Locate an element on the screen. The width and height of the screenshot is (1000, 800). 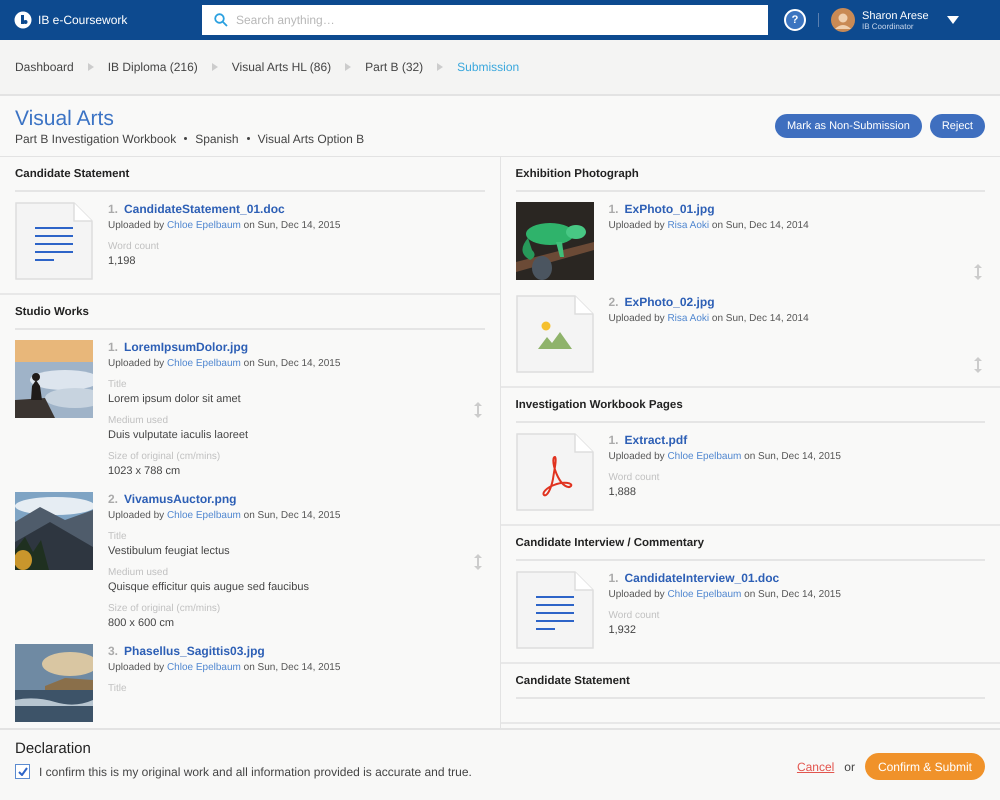
file-link: CandidateStatement_01.doc is located at coordinates (204, 209).